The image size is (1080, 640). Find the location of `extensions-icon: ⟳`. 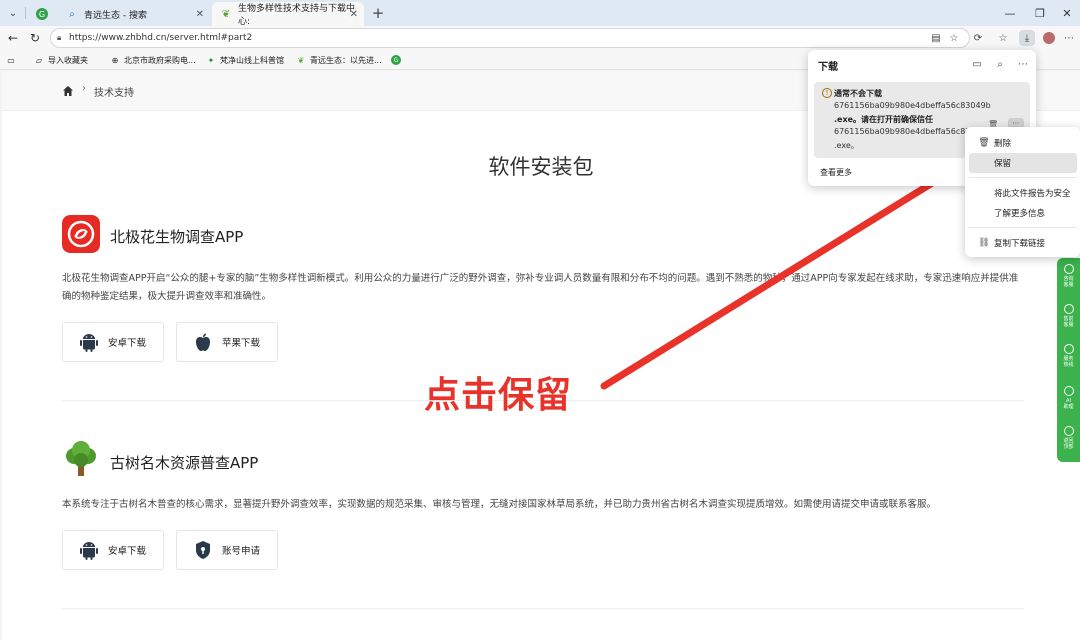

extensions-icon: ⟳ is located at coordinates (978, 38).